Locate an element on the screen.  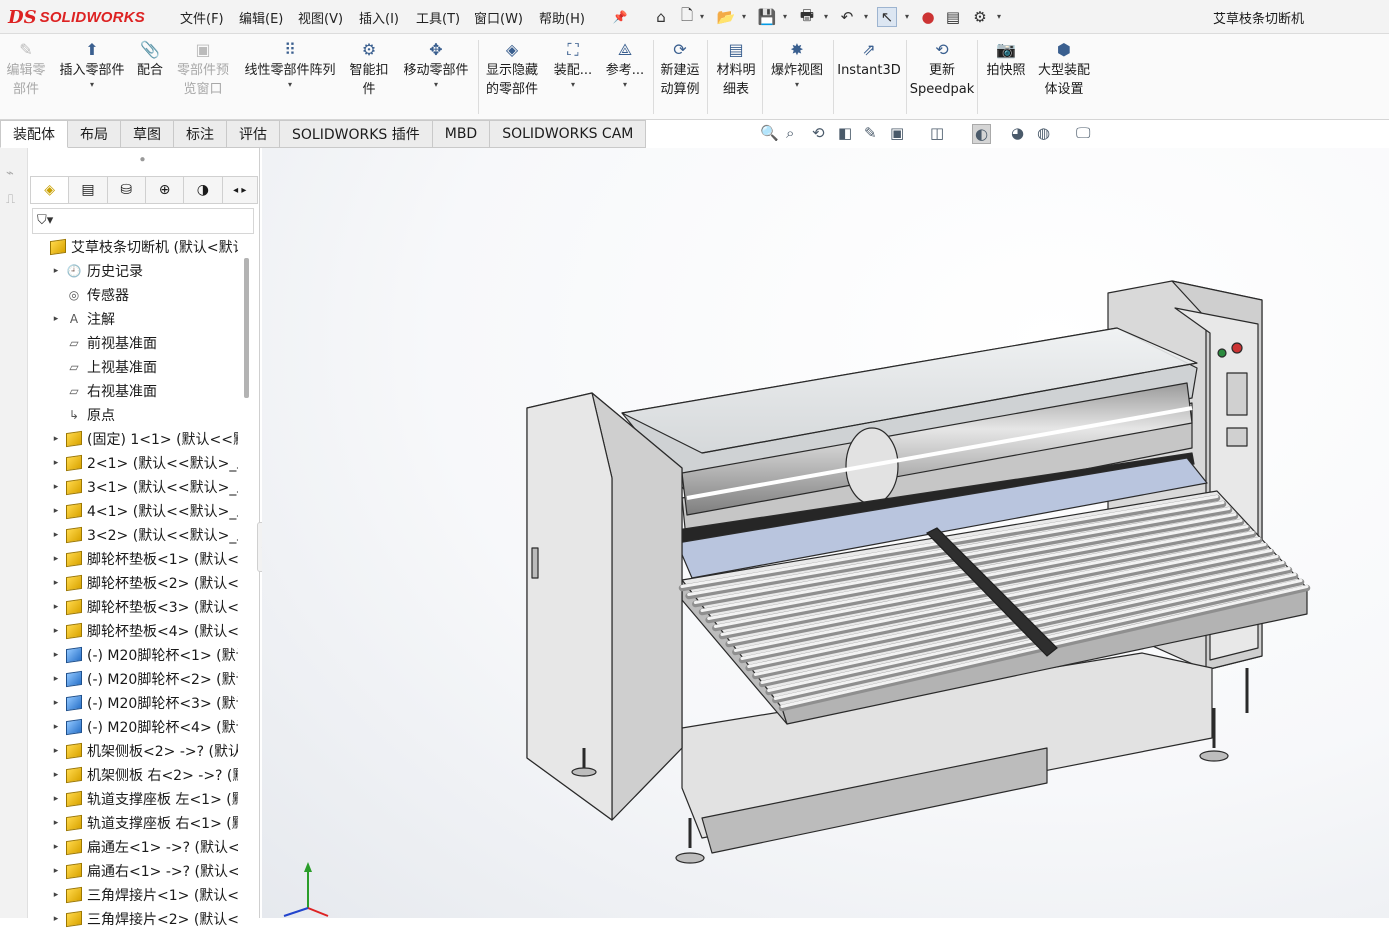
new-document-icon: 🗋 is located at coordinates (687, 16).